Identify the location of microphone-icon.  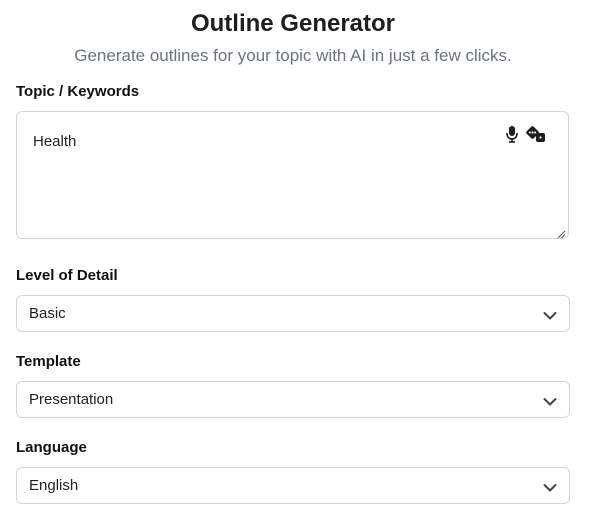
(512, 137).